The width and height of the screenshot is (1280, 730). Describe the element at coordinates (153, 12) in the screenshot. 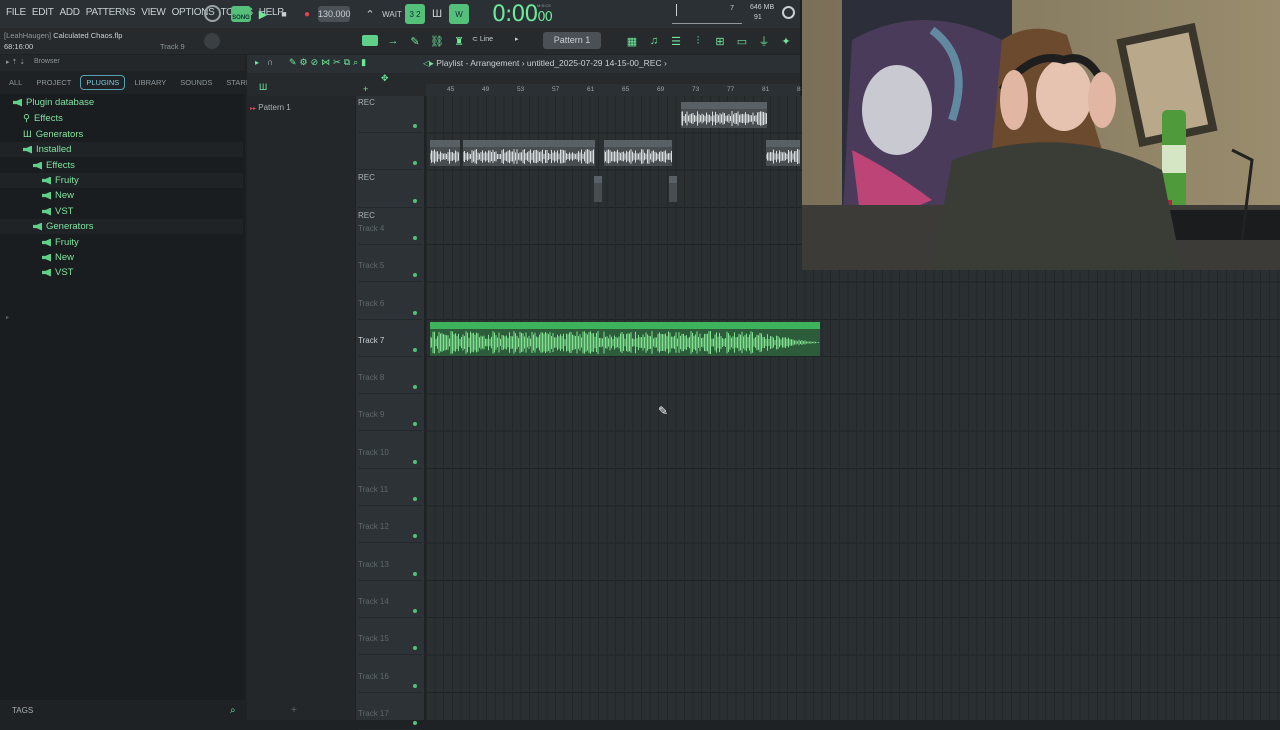

I see `menu-view: VIEW` at that location.